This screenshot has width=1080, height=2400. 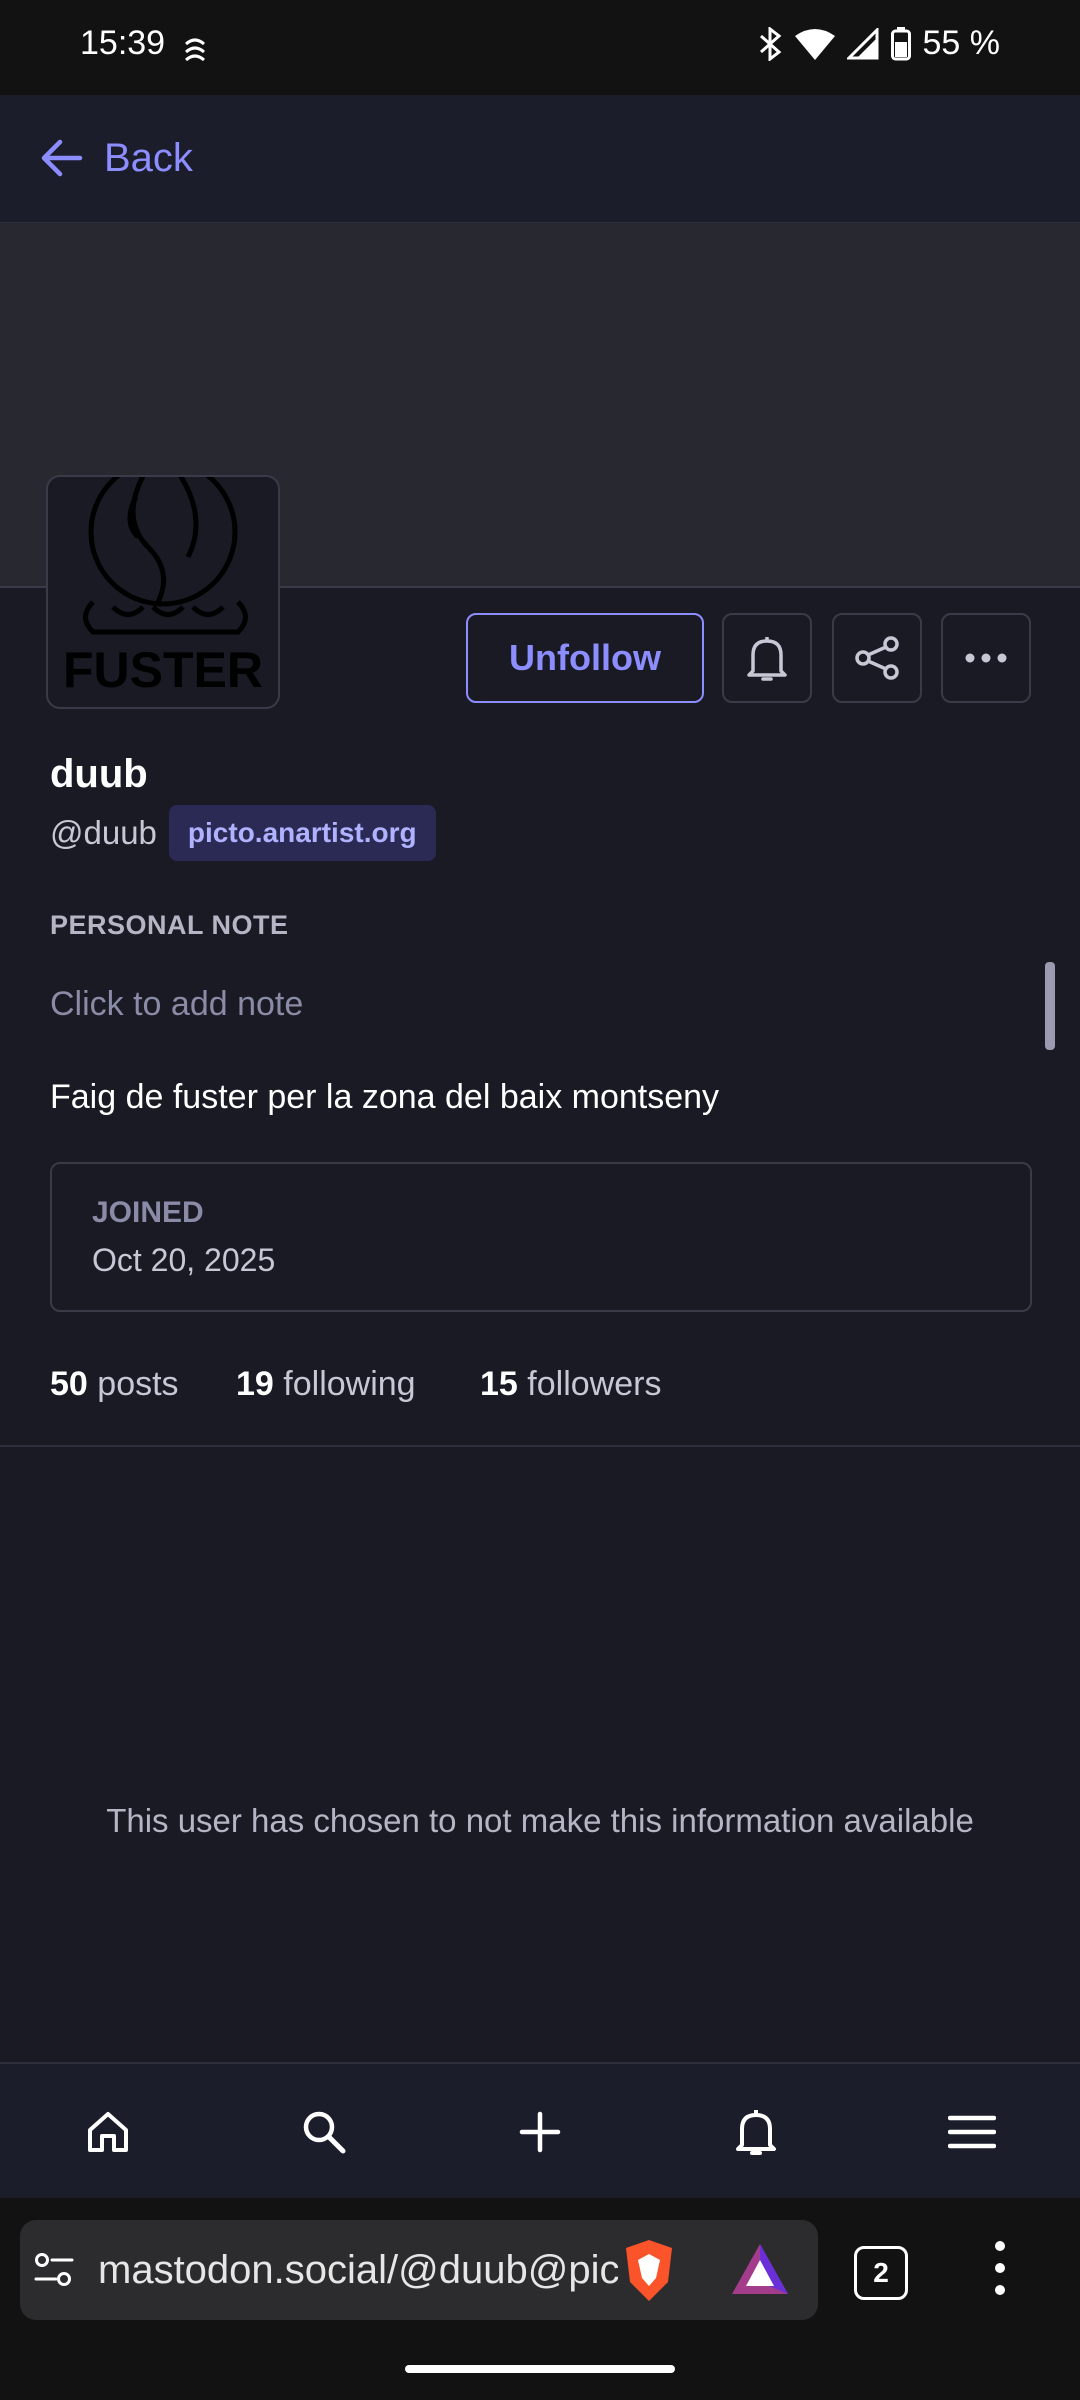 I want to click on wifi-icon, so click(x=814, y=44).